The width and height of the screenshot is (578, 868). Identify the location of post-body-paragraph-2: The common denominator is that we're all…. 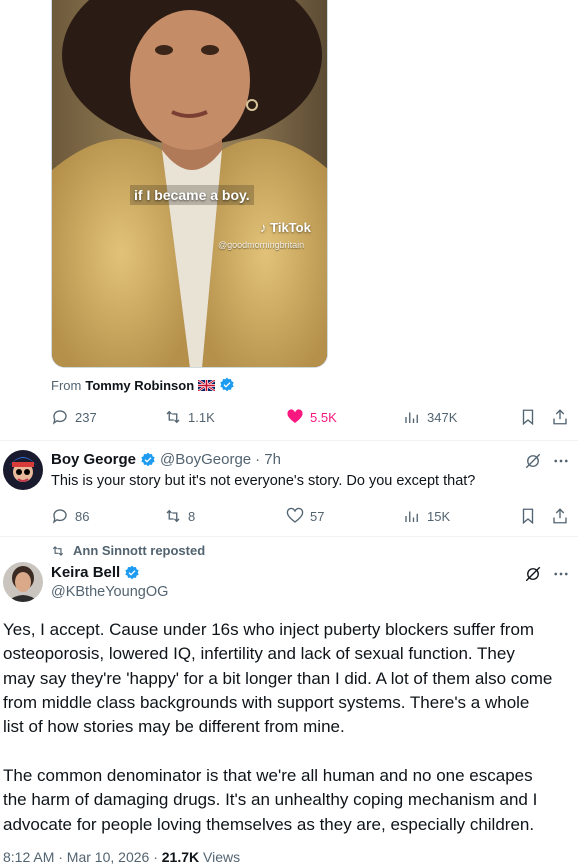
(289, 800).